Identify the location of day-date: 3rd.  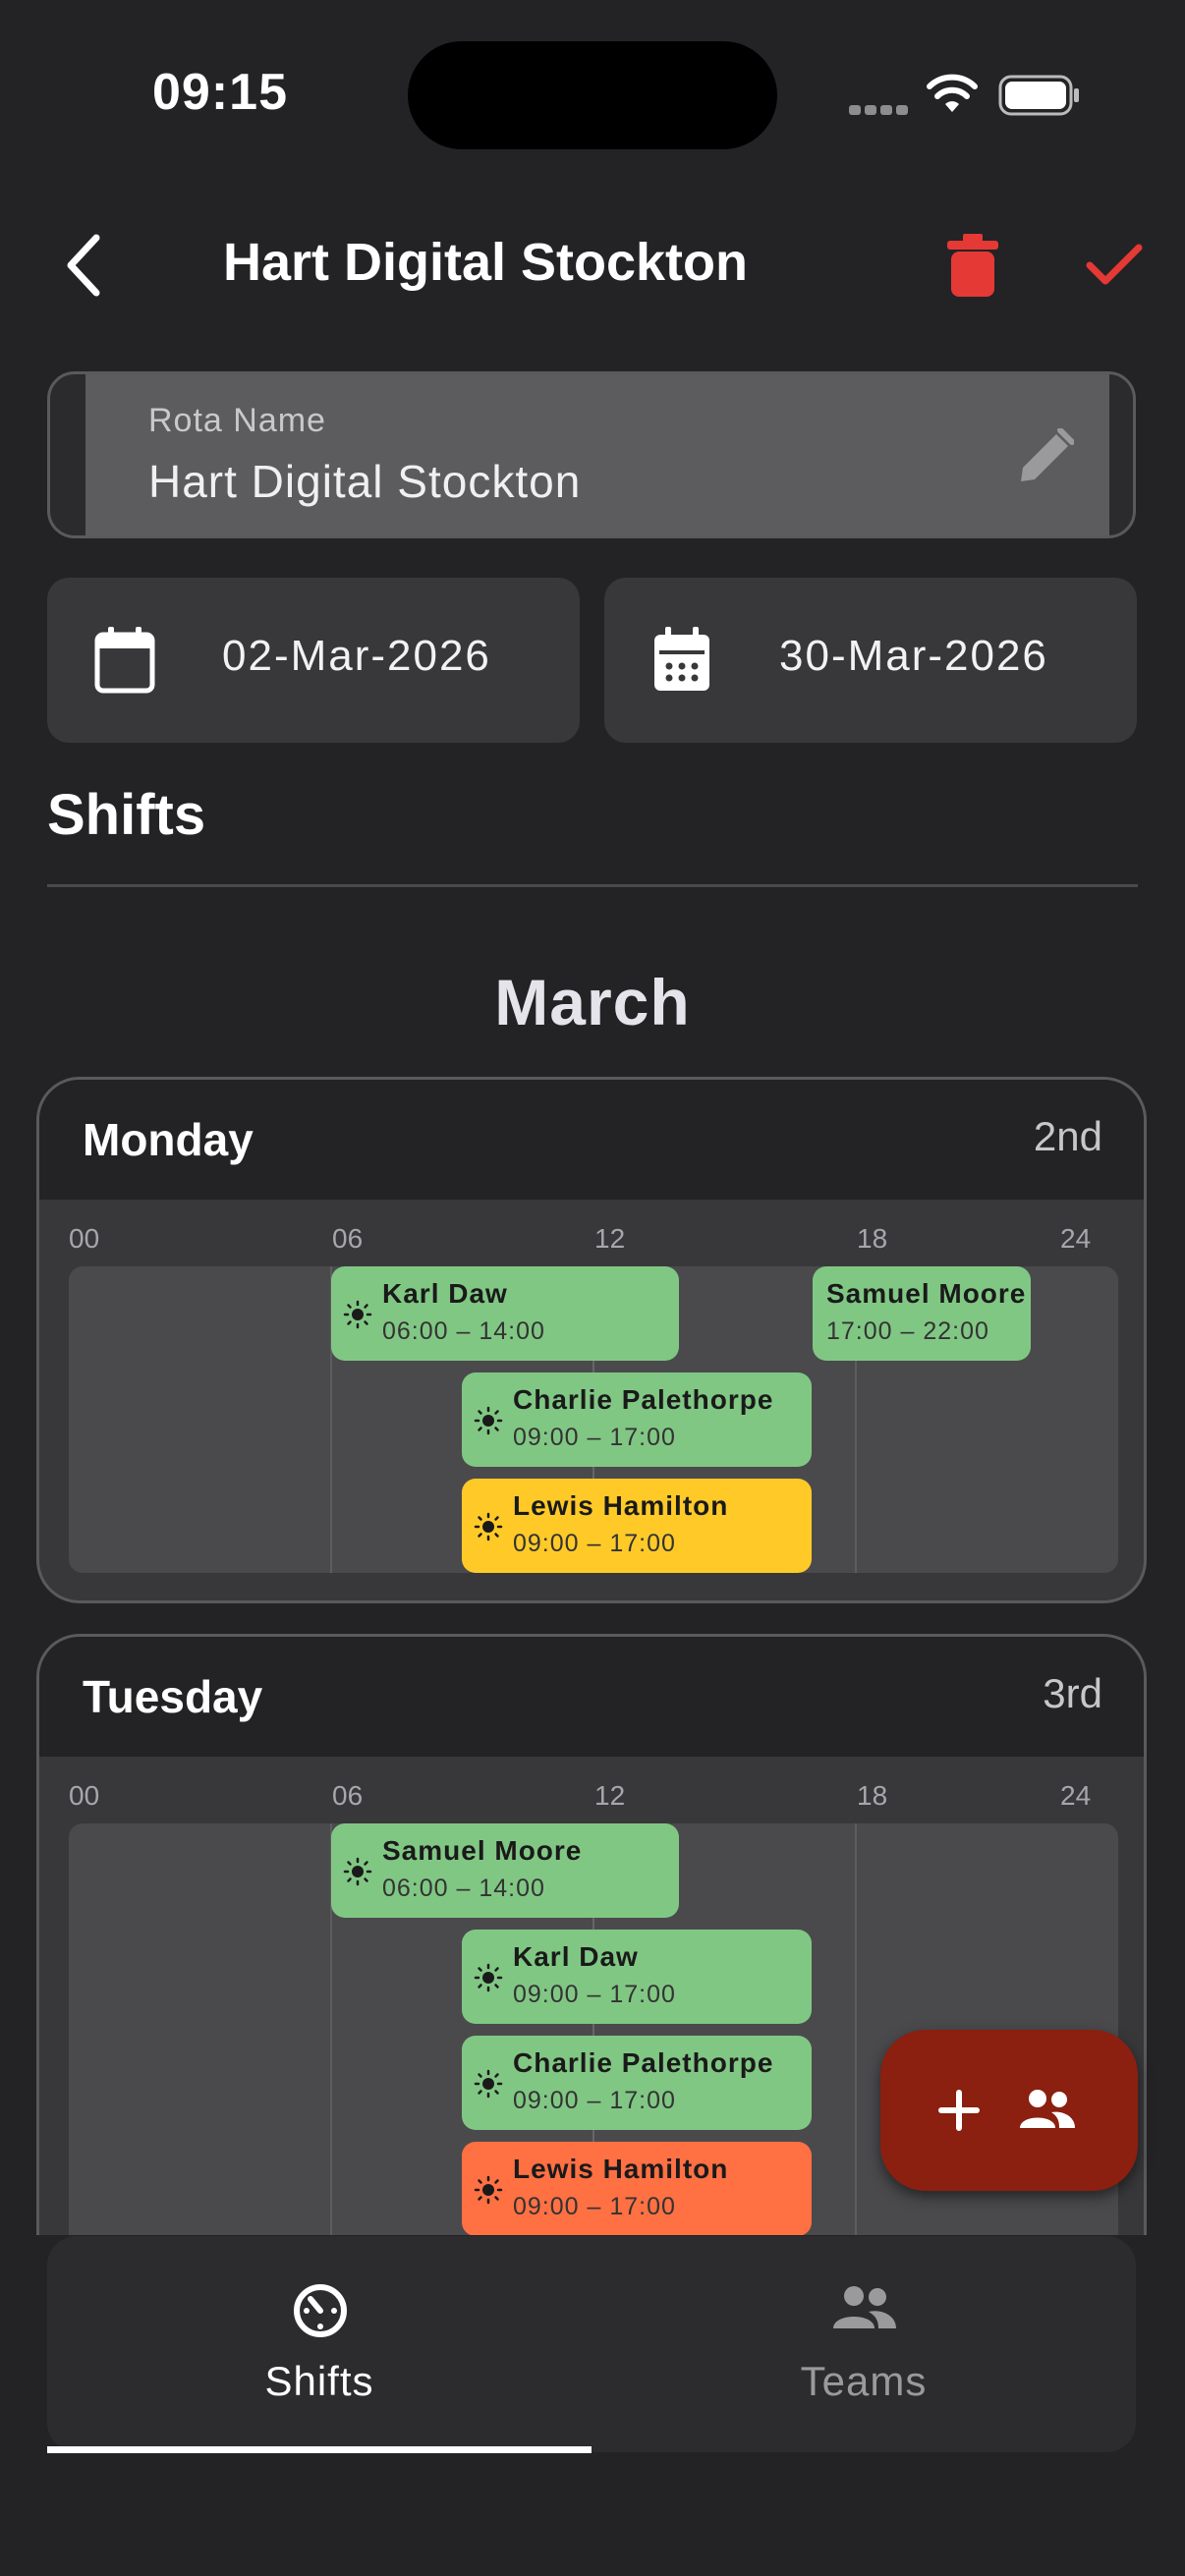
(1072, 1693).